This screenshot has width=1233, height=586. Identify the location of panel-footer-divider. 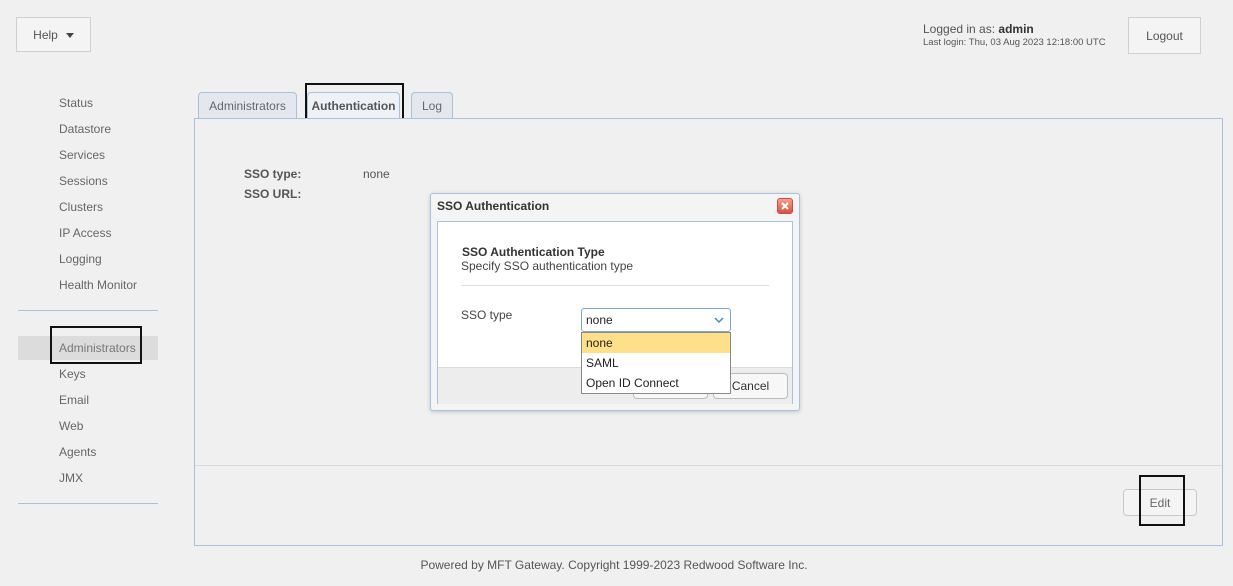
(708, 465).